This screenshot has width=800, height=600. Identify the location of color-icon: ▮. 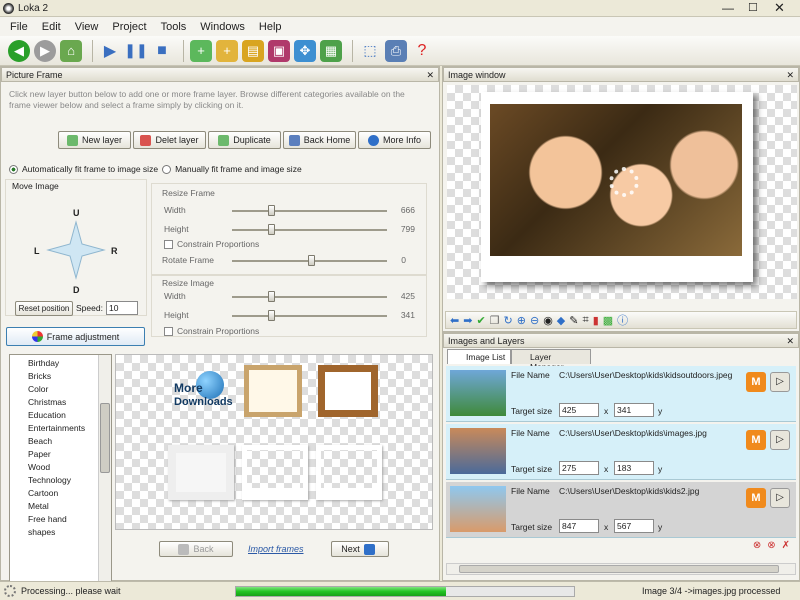
(596, 320).